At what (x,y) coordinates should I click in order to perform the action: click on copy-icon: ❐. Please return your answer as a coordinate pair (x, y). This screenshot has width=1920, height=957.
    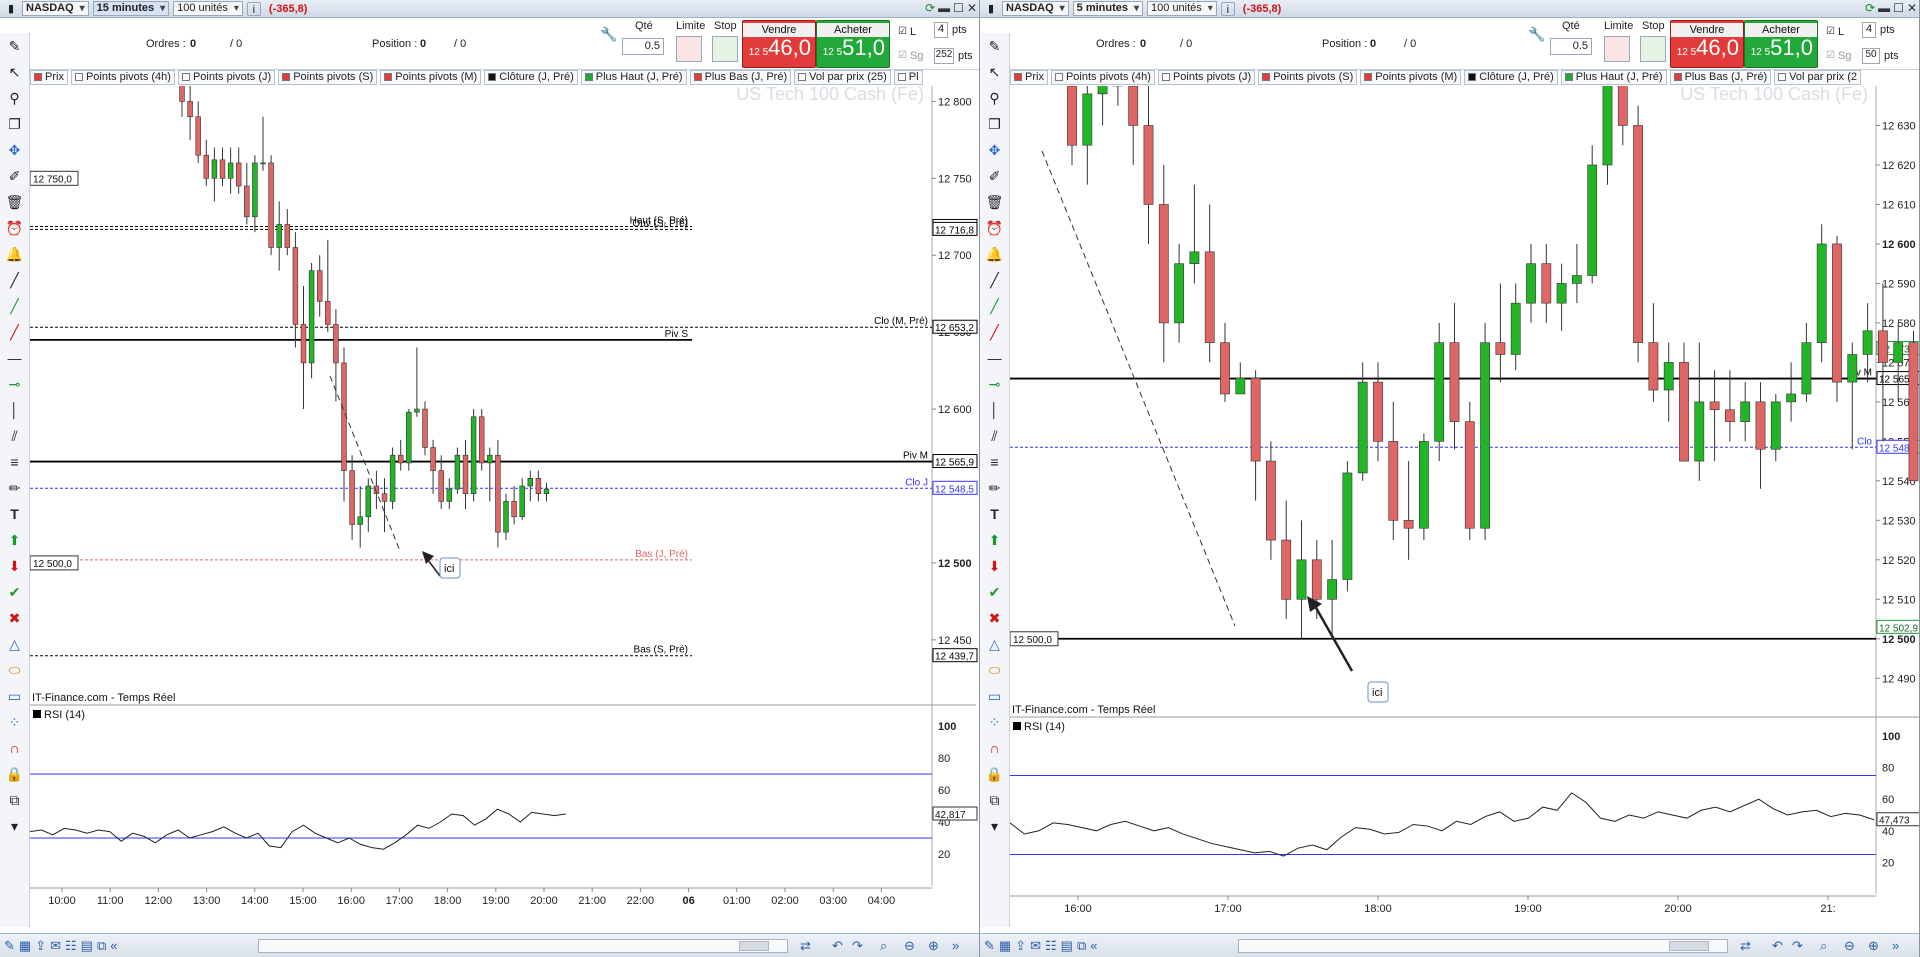
    Looking at the image, I should click on (14, 124).